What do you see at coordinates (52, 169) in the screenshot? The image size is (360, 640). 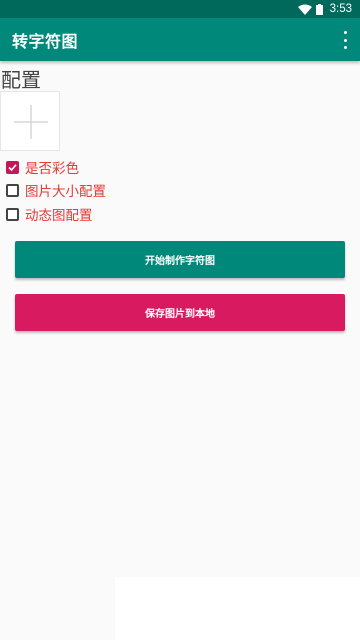 I see `option-label-color: 是否彩色` at bounding box center [52, 169].